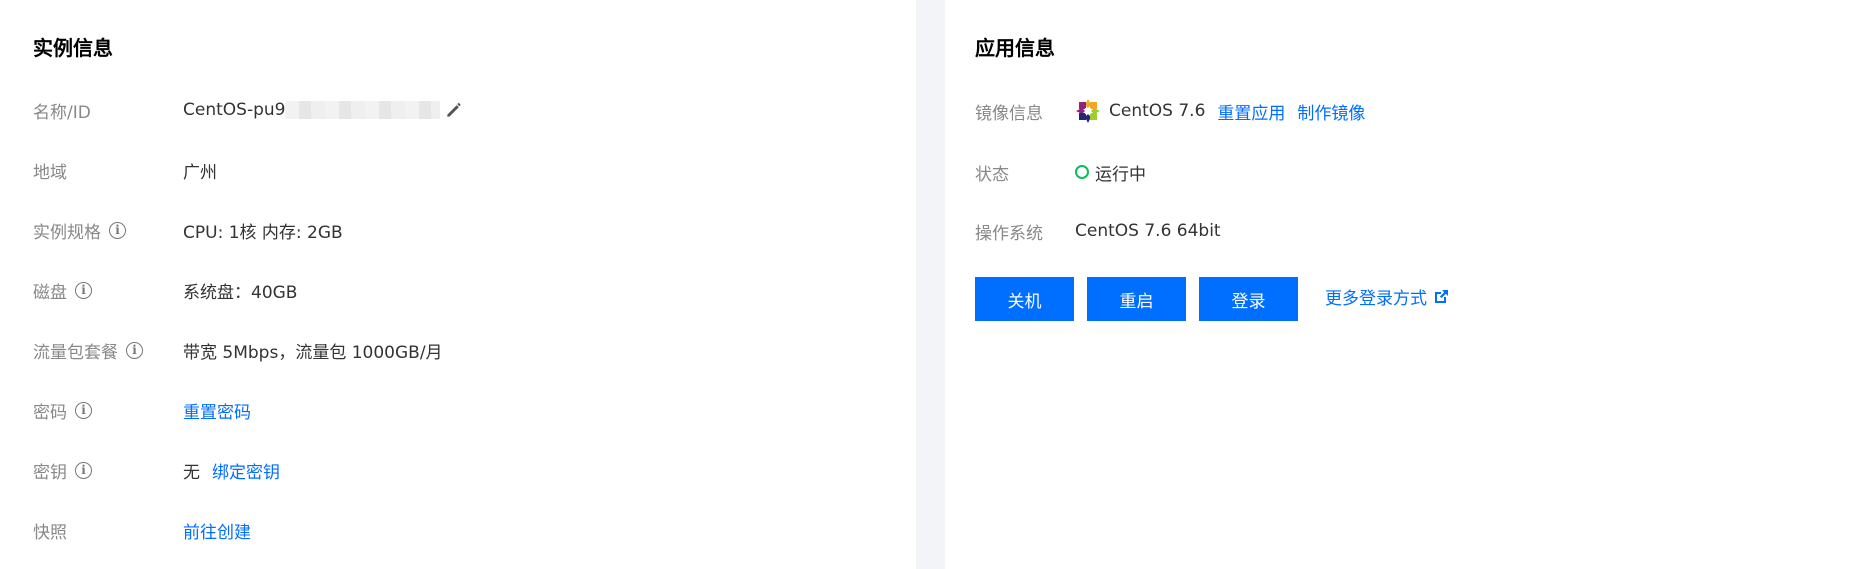  What do you see at coordinates (363, 110) in the screenshot?
I see `redacted-id-blur` at bounding box center [363, 110].